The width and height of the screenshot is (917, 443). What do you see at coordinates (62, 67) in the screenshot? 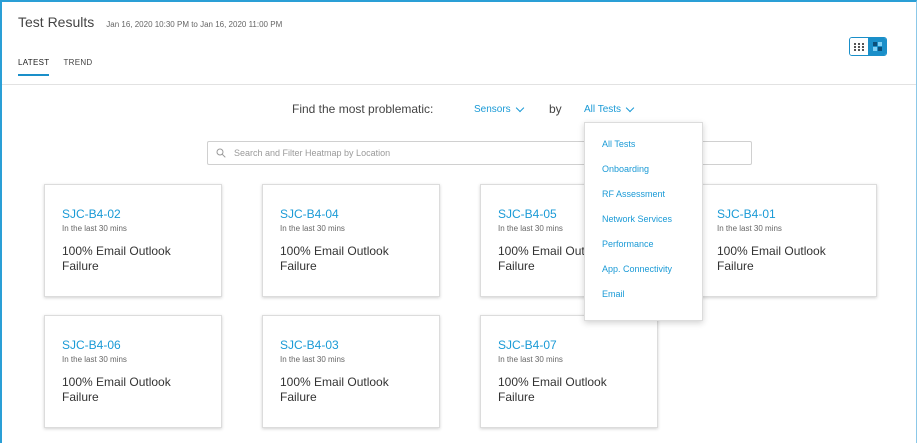
I see `tab-bar: LATEST TREND` at bounding box center [62, 67].